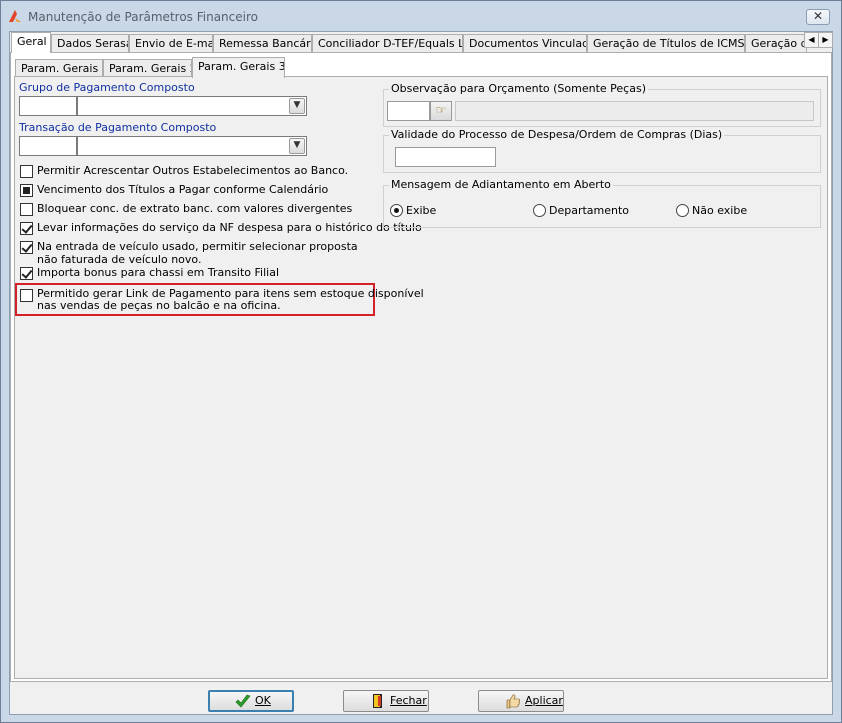  What do you see at coordinates (241, 66) in the screenshot?
I see `tab-label: Param. Gerais 3` at bounding box center [241, 66].